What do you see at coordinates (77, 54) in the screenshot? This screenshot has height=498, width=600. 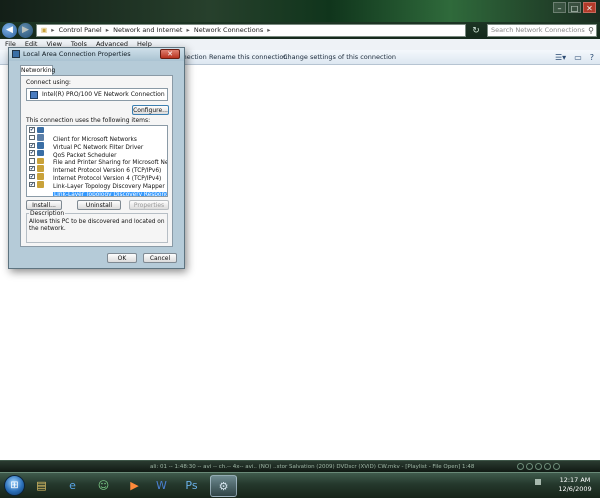 I see `dialog-title: Local Area Connection Properties` at bounding box center [77, 54].